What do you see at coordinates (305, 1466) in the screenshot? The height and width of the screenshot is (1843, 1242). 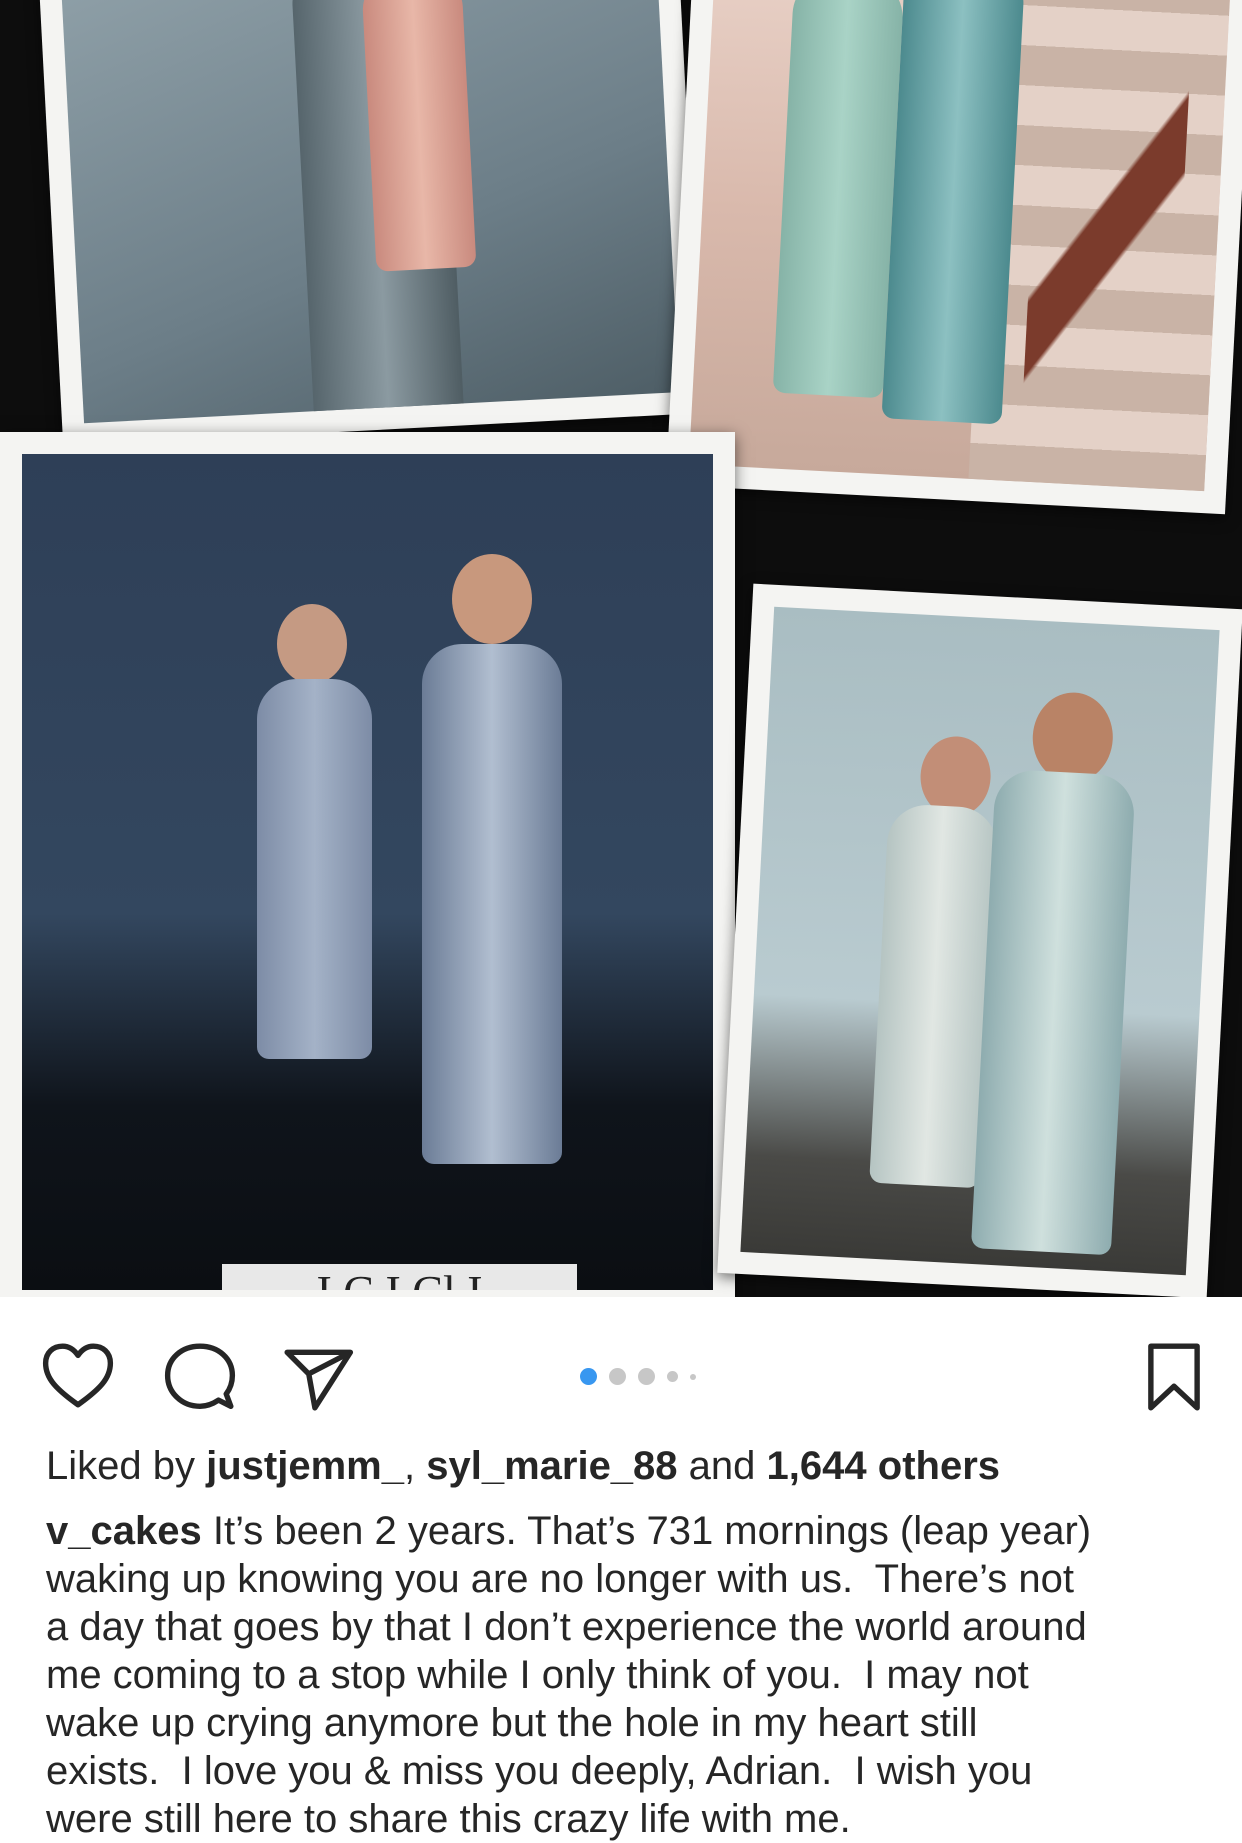 I see `liked-by-user-link: justjemm_` at bounding box center [305, 1466].